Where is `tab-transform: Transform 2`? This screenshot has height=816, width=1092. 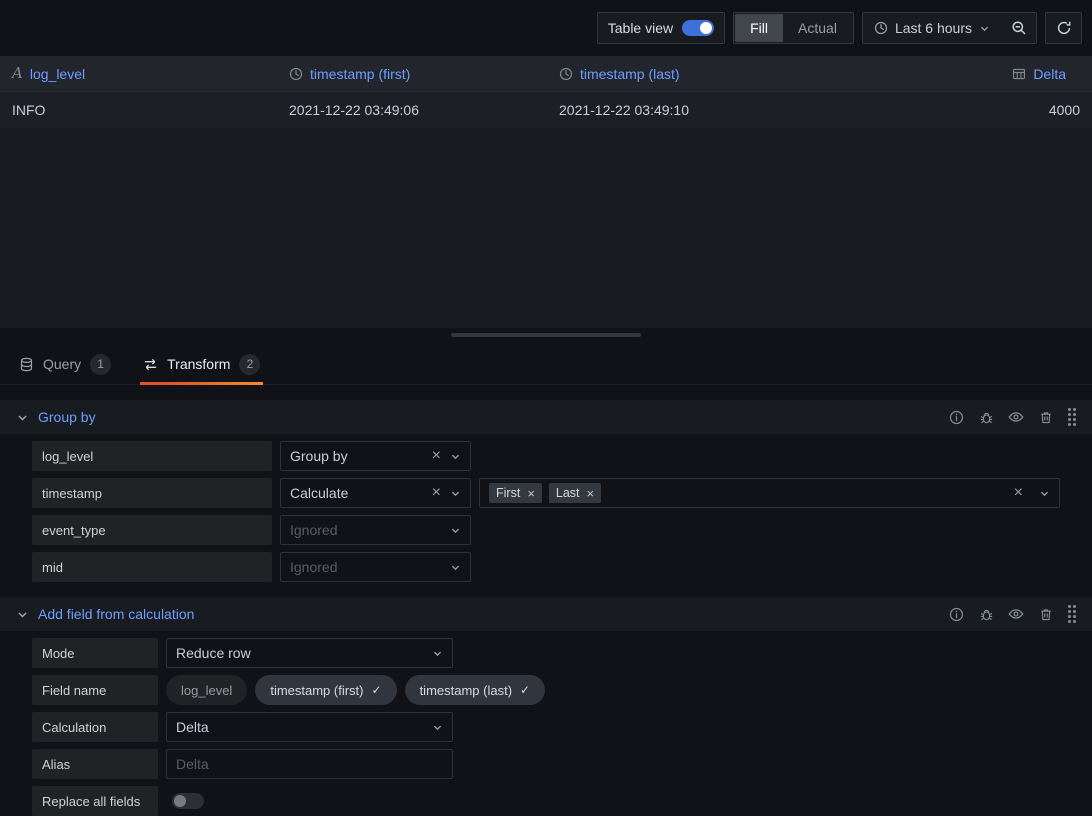 tab-transform: Transform 2 is located at coordinates (202, 364).